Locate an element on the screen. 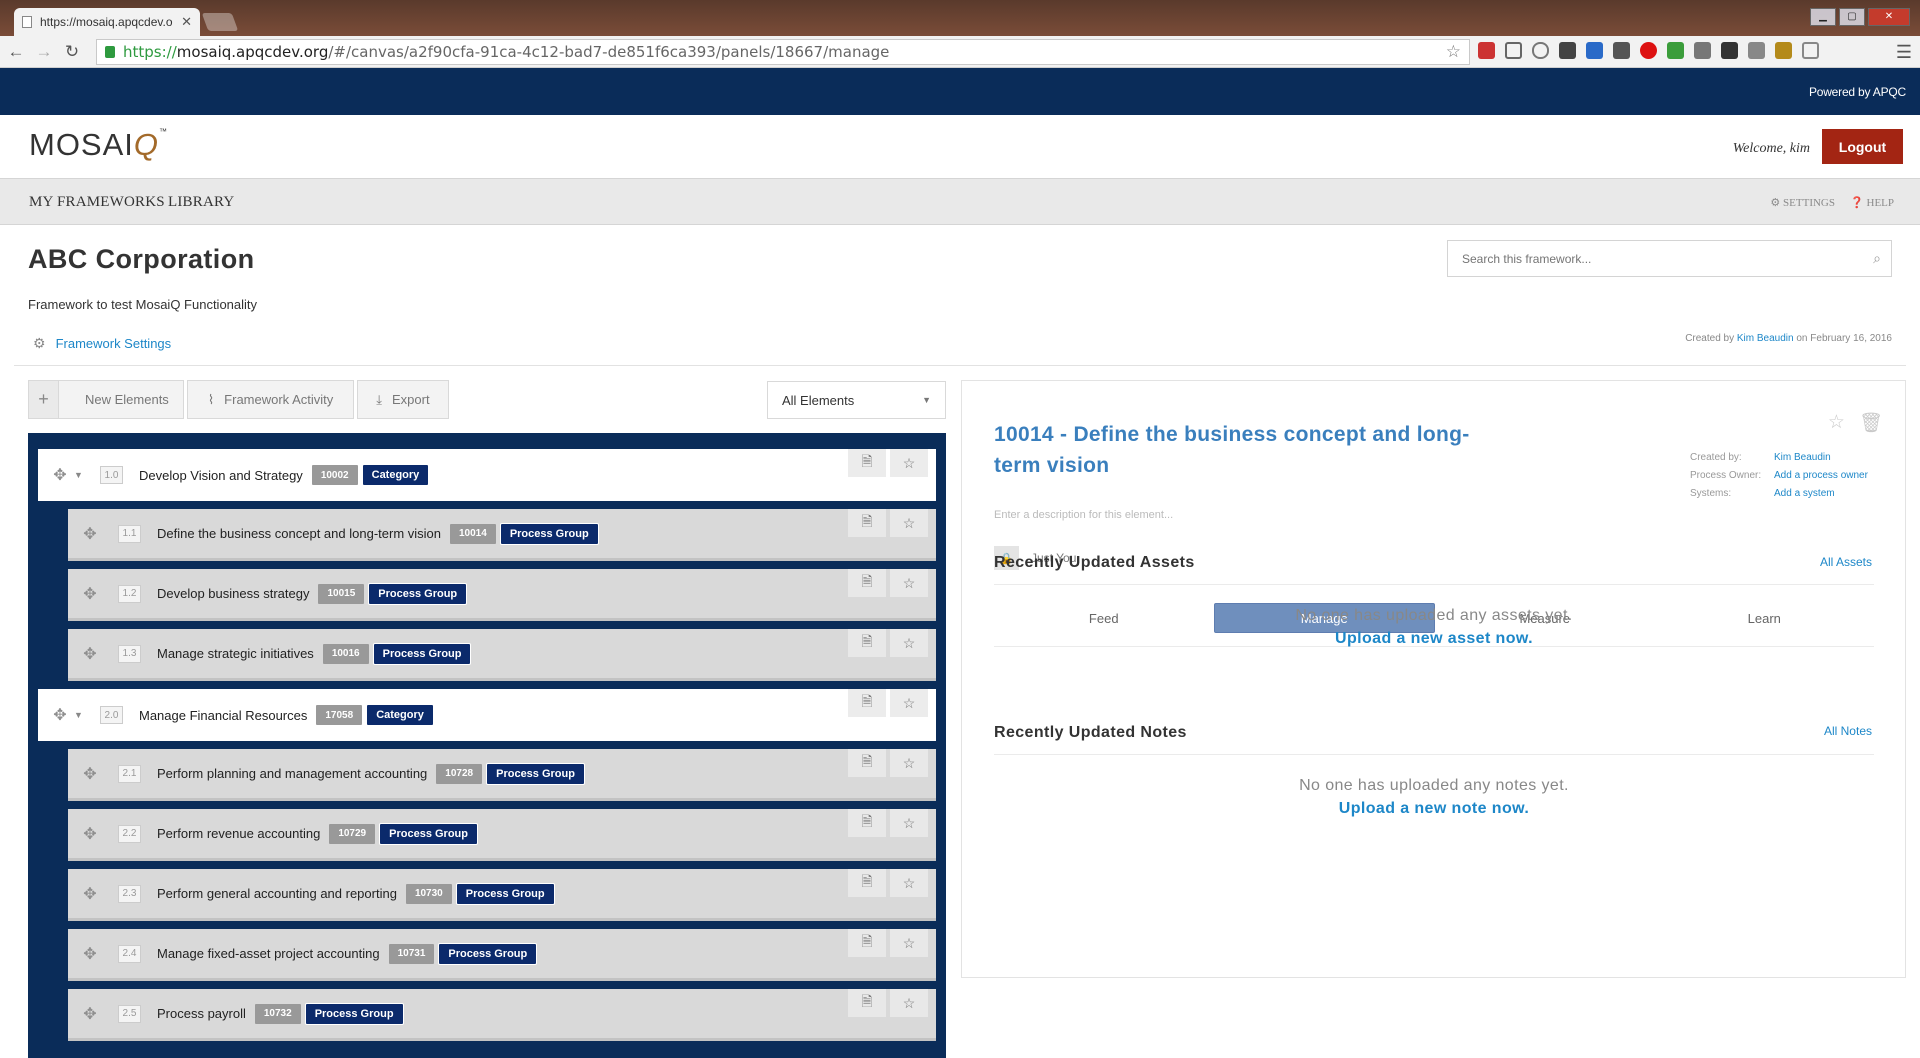 The image size is (1920, 1058). logout-button: Logout is located at coordinates (1862, 146).